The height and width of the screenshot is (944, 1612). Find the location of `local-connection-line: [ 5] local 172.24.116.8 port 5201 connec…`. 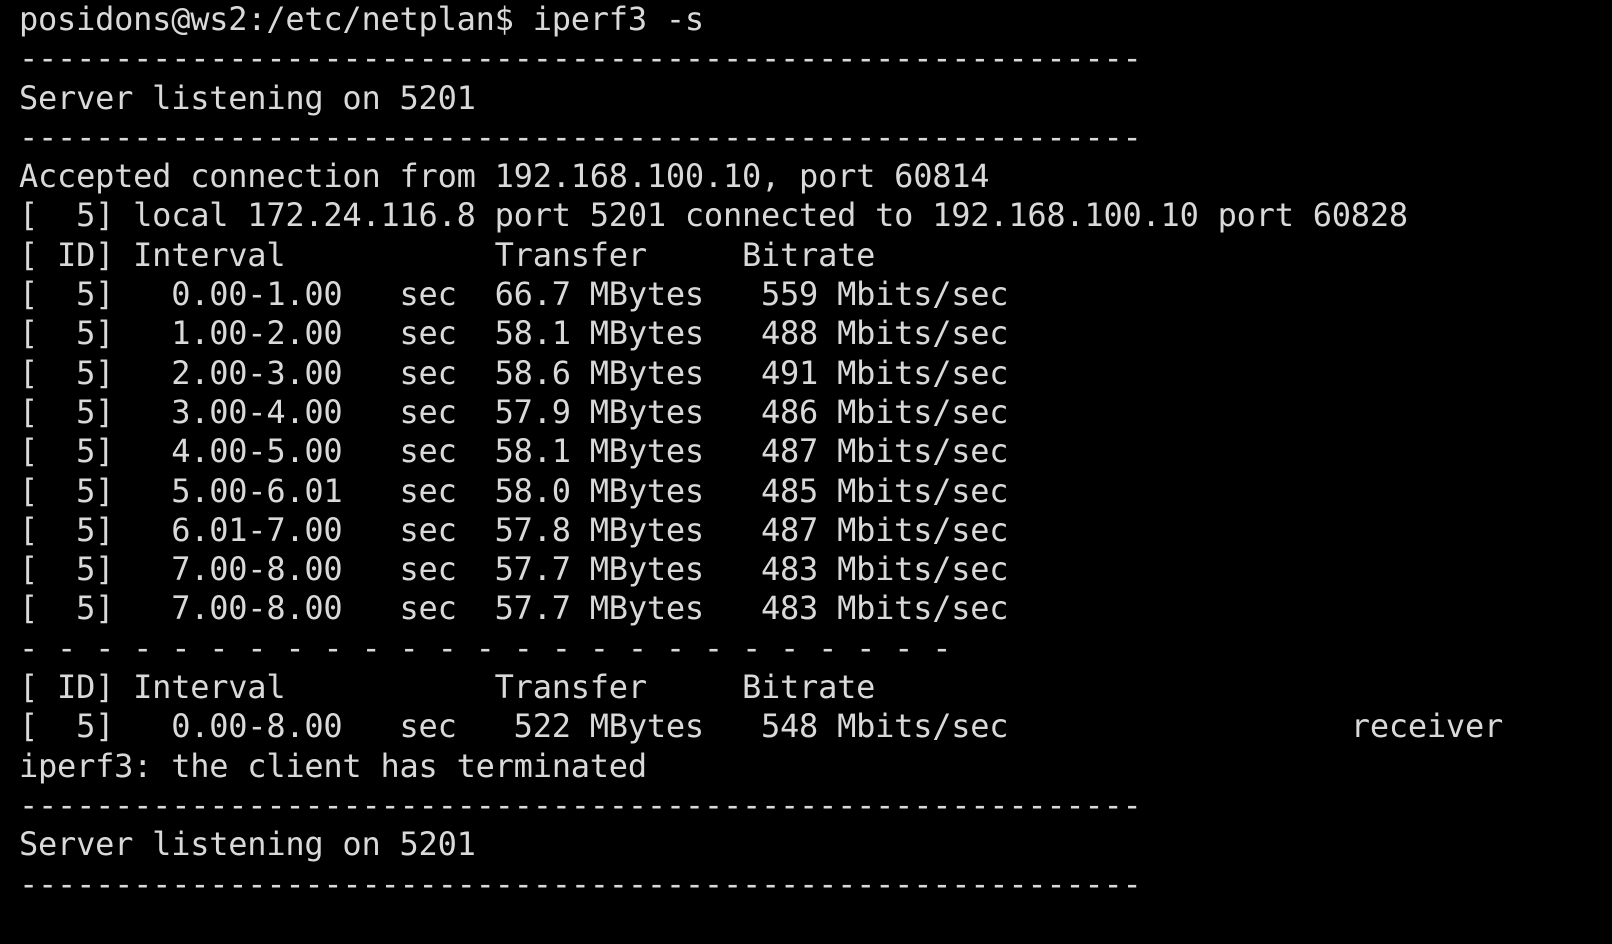

local-connection-line: [ 5] local 172.24.116.8 port 5201 connec… is located at coordinates (713, 215).